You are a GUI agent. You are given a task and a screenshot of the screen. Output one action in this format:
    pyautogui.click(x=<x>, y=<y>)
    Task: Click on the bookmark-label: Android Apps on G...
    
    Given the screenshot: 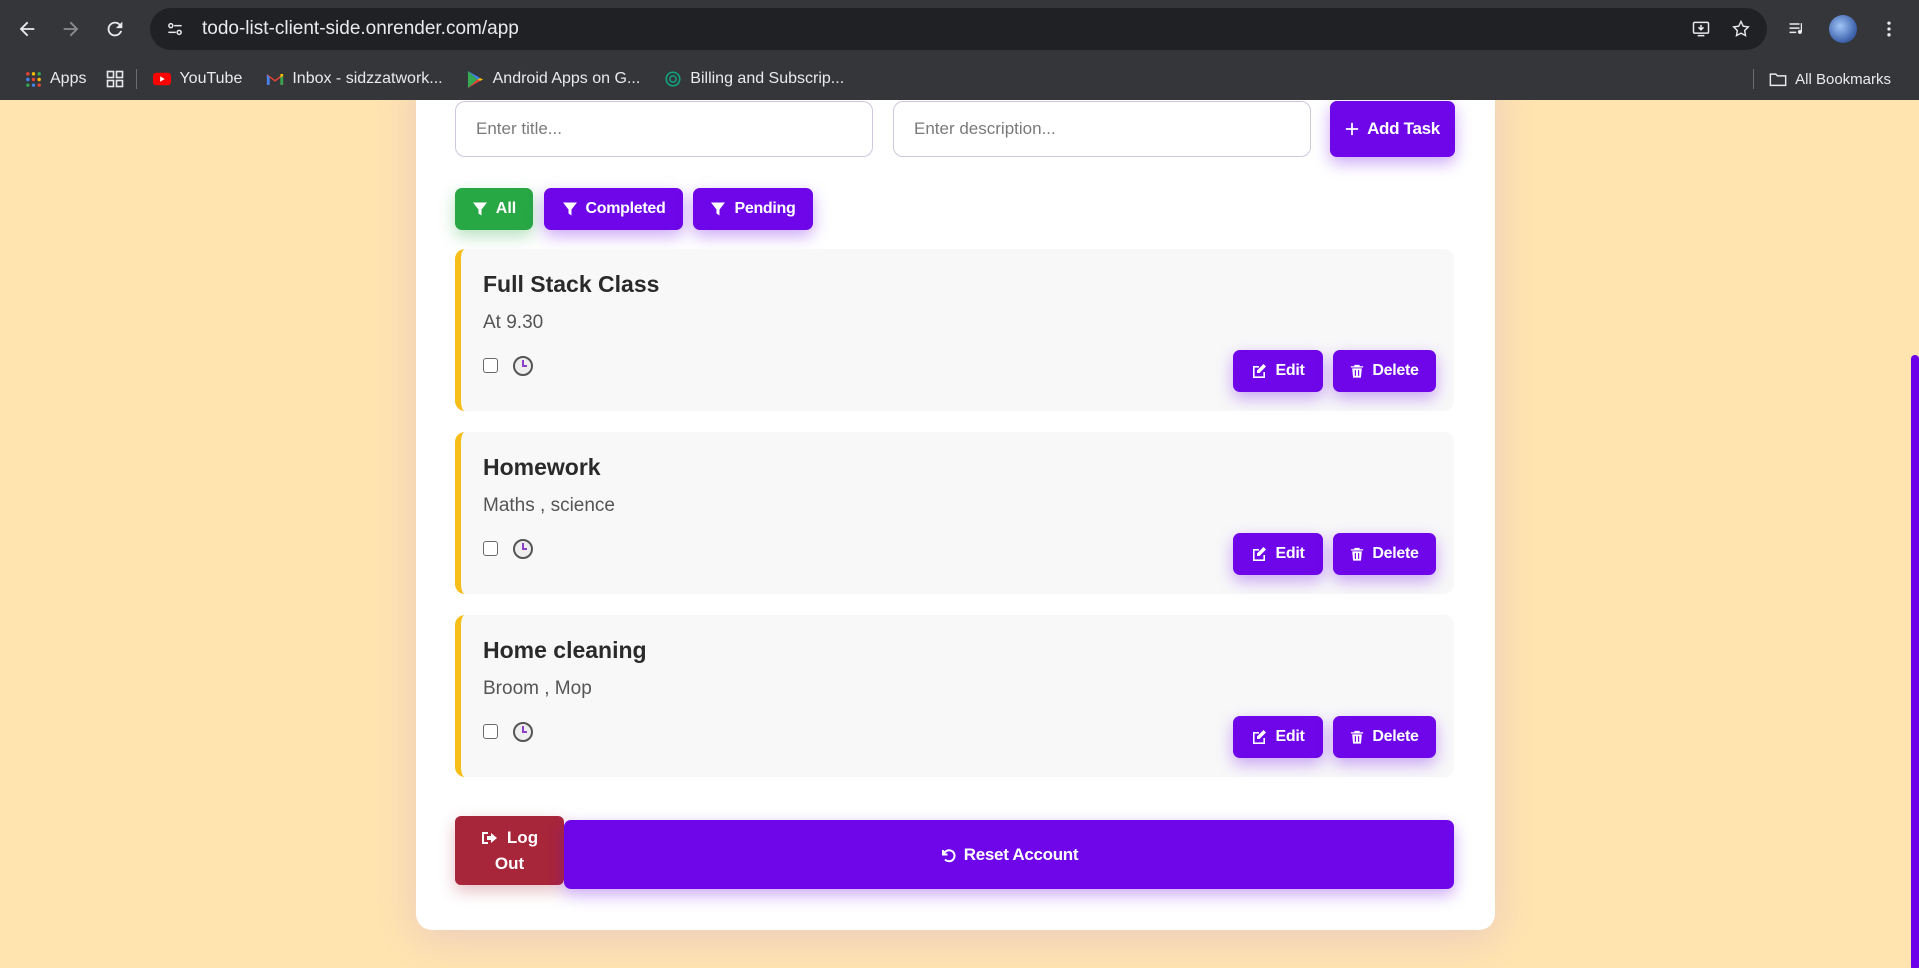 What is the action you would take?
    pyautogui.click(x=566, y=78)
    